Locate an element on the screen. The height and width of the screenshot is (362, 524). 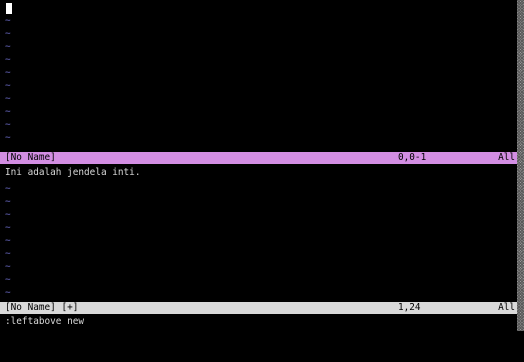
bottom-window-statusline: [No Name] [+] 1,24 All is located at coordinates (258, 308).